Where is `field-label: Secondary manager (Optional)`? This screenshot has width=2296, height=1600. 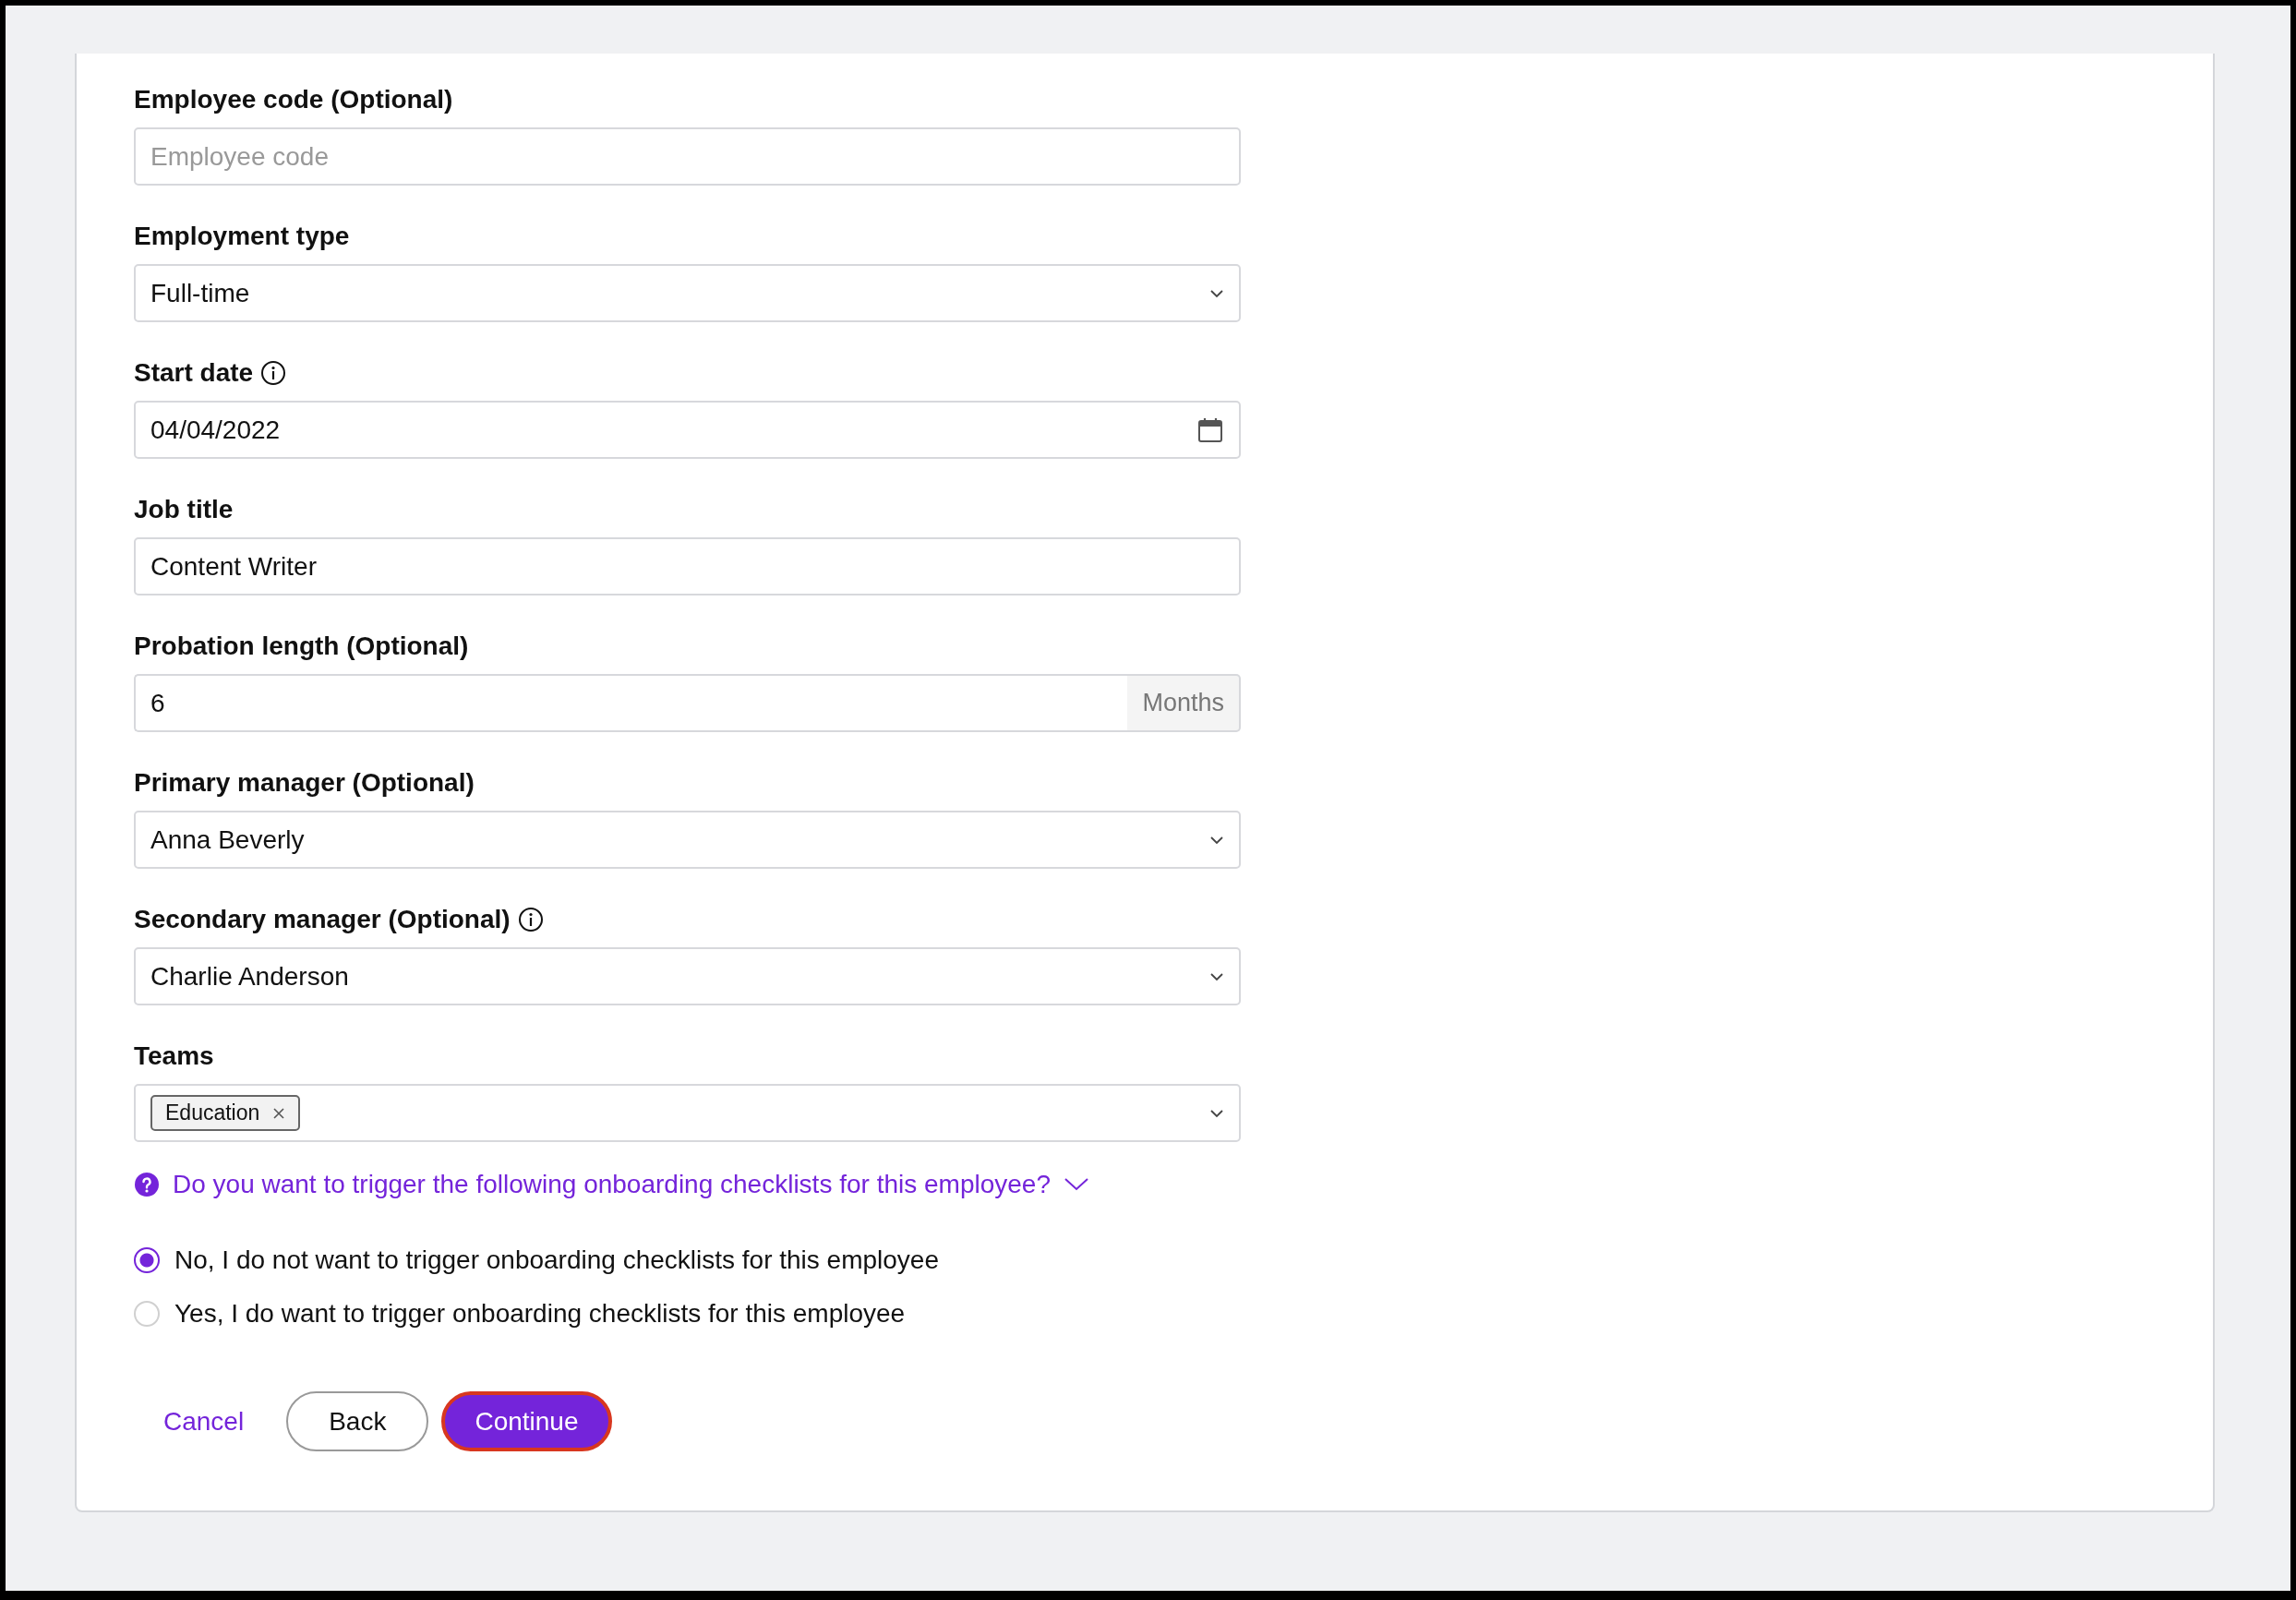 field-label: Secondary manager (Optional) is located at coordinates (322, 919).